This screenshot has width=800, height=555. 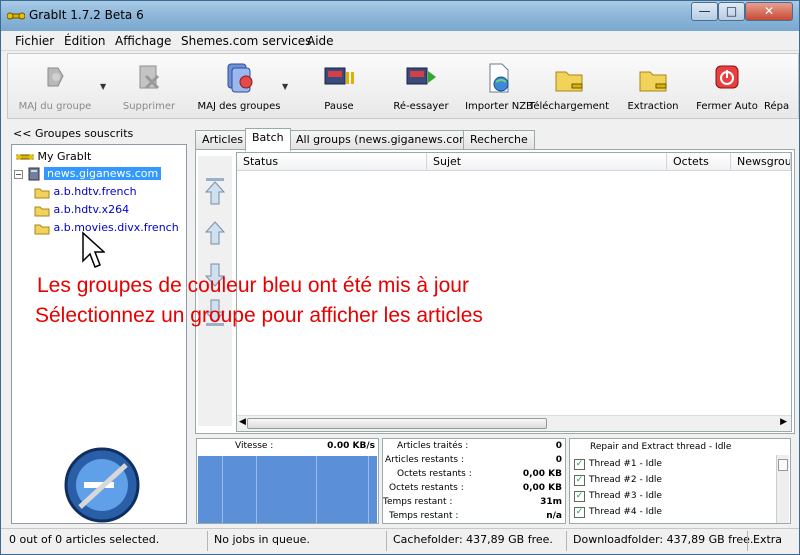 I want to click on update-groups-icon, so click(x=240, y=78).